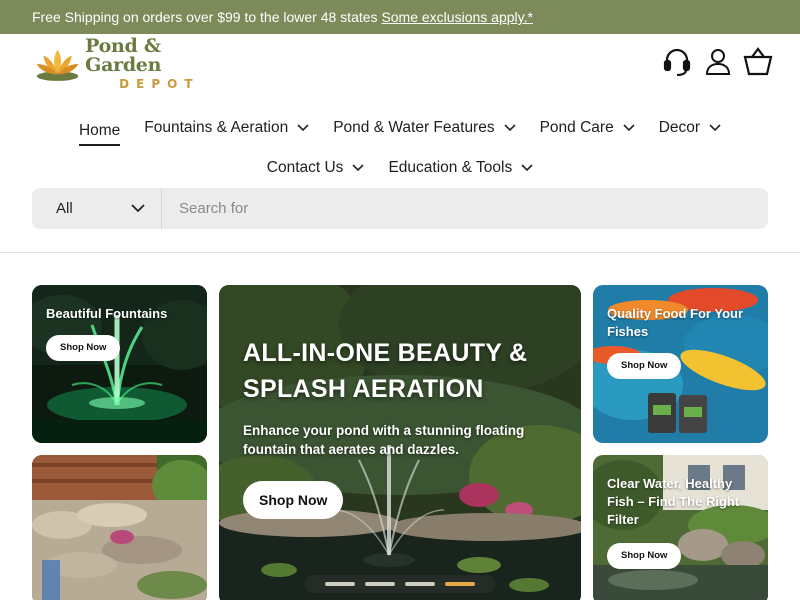 Image resolution: width=800 pixels, height=600 pixels. I want to click on promo-tile-fountains: Beautiful Fountains Shop Now, so click(119, 364).